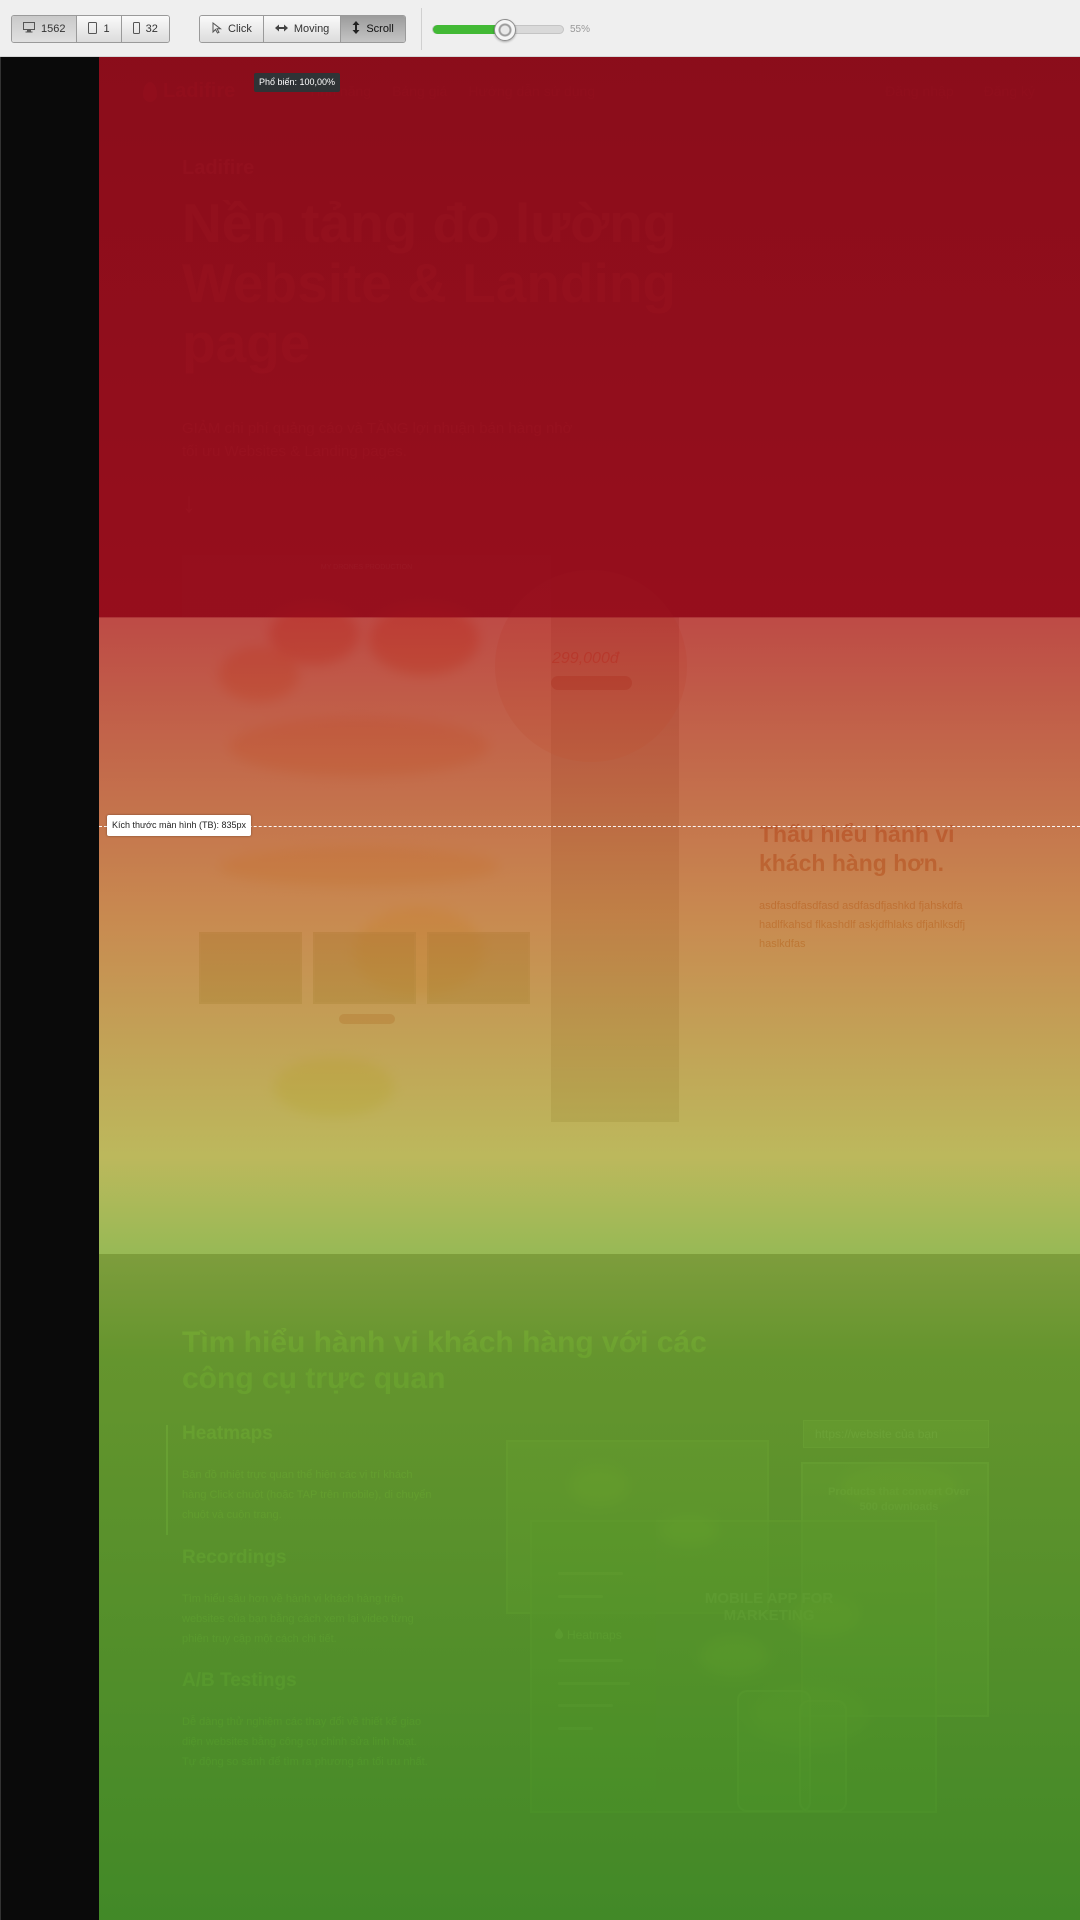  I want to click on mode-moving-button: Moving, so click(302, 29).